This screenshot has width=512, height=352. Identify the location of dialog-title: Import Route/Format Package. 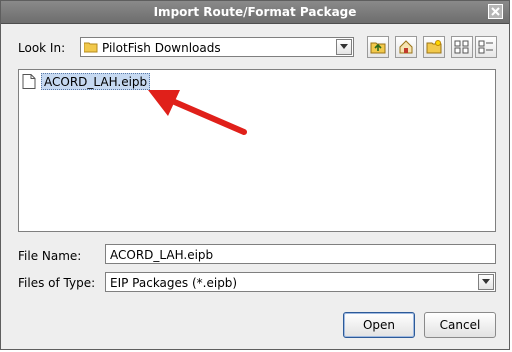
(255, 12).